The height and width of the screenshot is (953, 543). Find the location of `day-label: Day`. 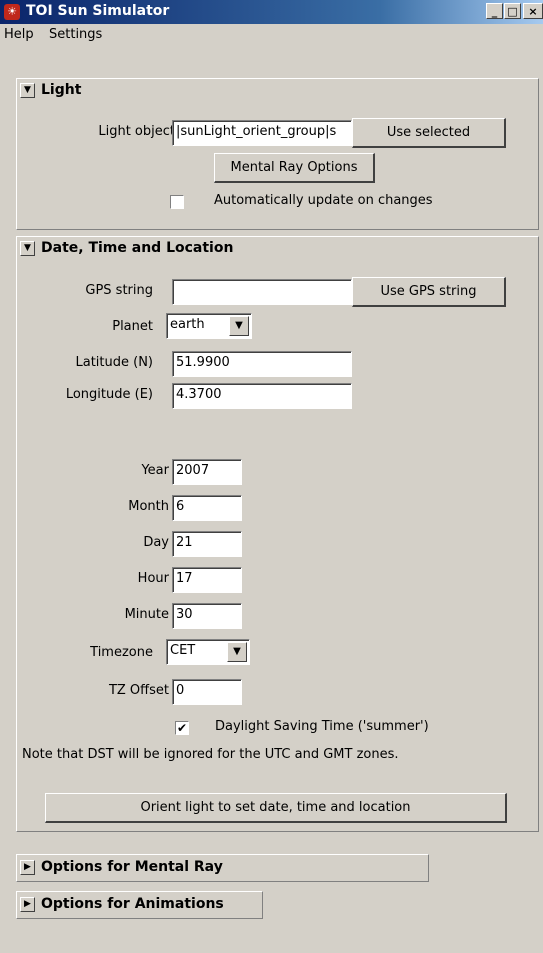

day-label: Day is located at coordinates (156, 542).